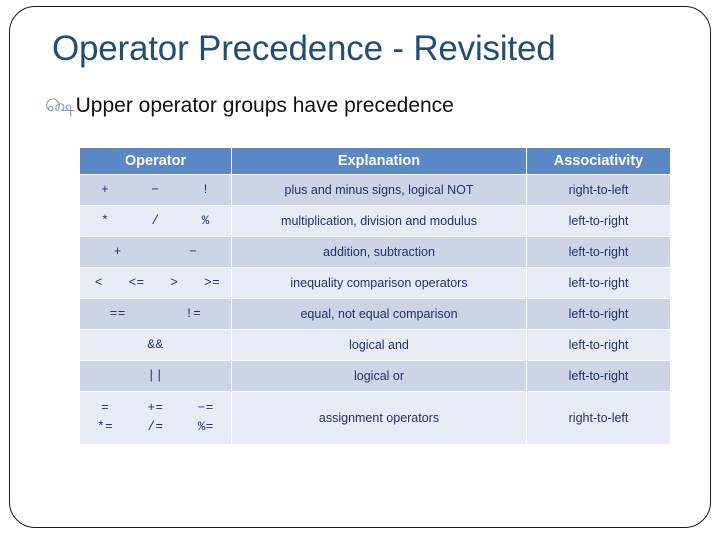 The width and height of the screenshot is (720, 540). I want to click on operator-symbol-line: + −!, so click(155, 190).